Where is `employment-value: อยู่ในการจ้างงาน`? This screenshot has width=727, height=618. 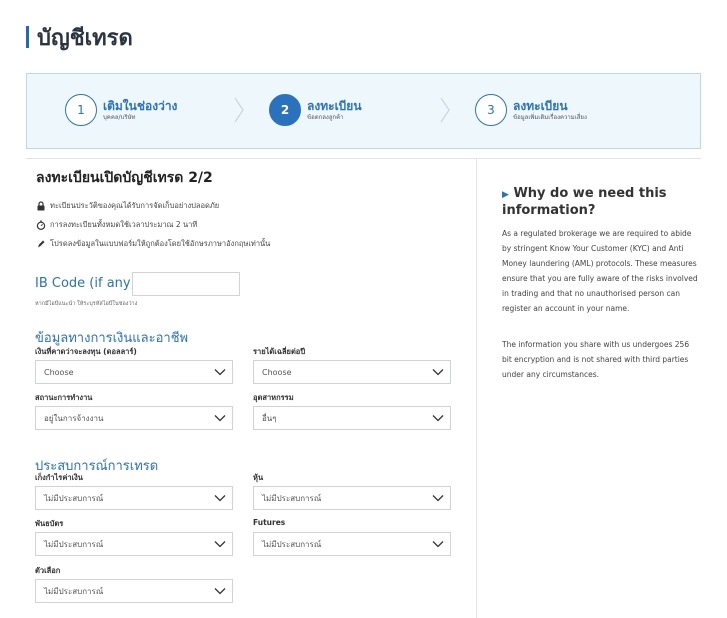
employment-value: อยู่ในการจ้างงาน is located at coordinates (74, 418).